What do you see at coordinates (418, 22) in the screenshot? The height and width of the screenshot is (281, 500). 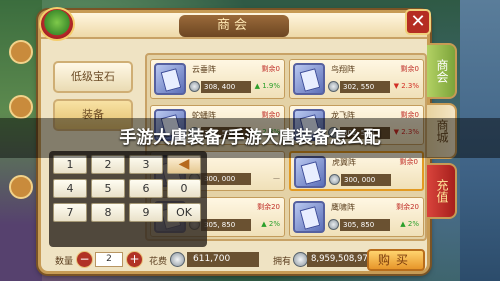 I see `close-button: ✕` at bounding box center [418, 22].